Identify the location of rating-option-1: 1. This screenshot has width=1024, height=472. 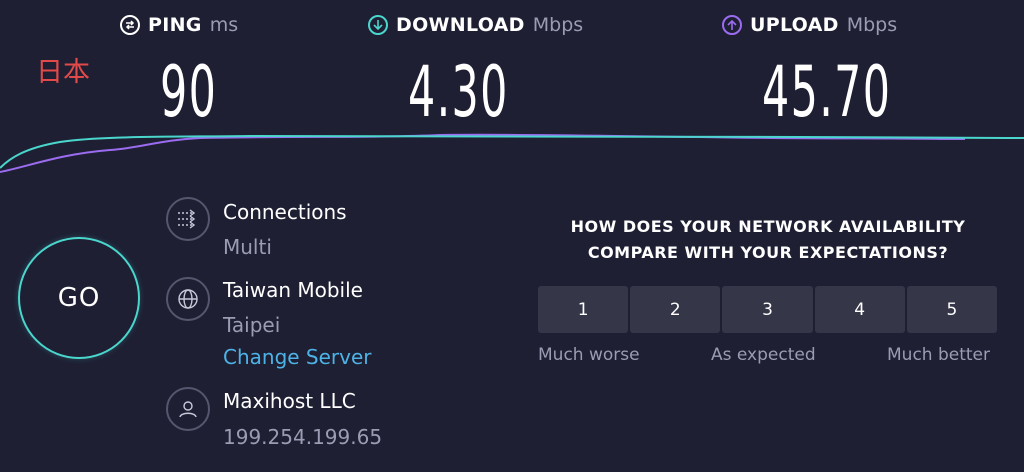
(583, 309).